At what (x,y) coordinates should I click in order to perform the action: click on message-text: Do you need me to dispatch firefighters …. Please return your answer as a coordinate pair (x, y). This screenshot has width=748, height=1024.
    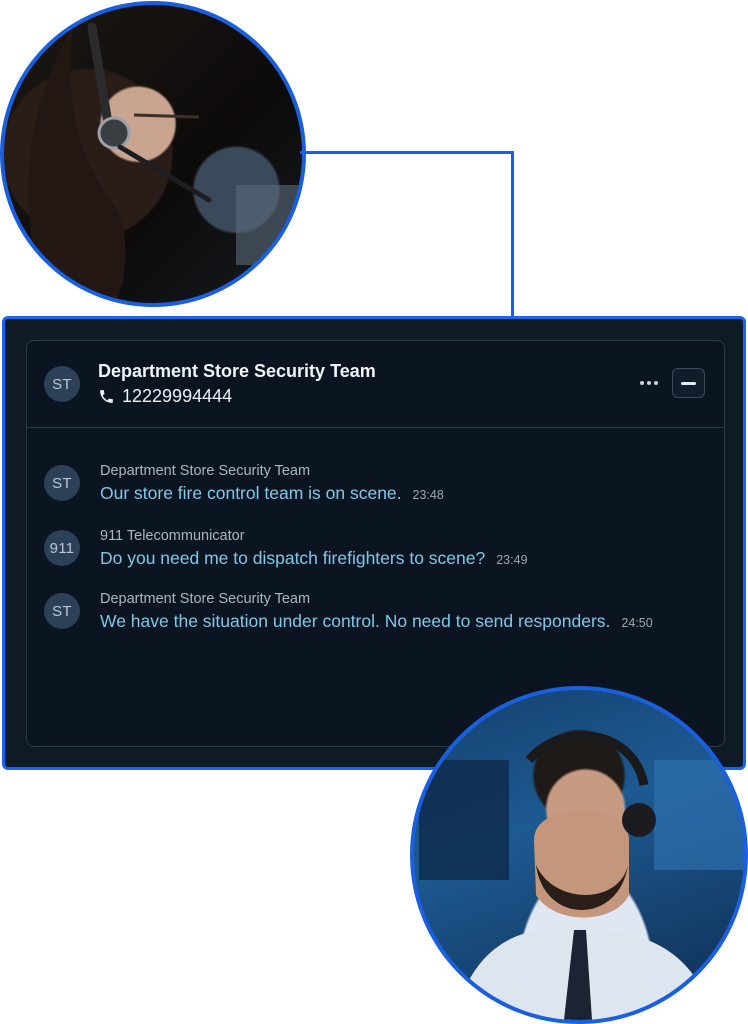
    Looking at the image, I should click on (293, 558).